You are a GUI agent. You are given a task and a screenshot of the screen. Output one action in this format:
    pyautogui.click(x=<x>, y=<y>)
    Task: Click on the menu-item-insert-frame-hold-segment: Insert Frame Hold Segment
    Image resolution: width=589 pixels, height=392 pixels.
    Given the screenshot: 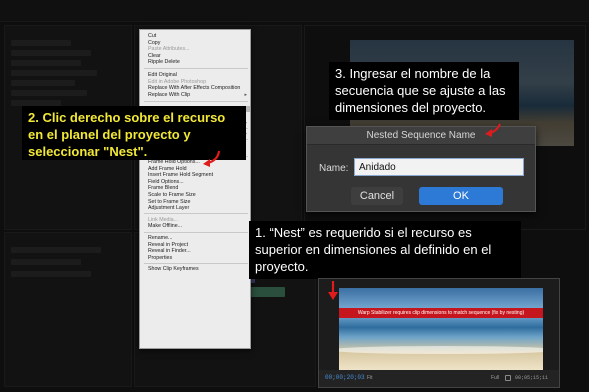 What is the action you would take?
    pyautogui.click(x=180, y=175)
    